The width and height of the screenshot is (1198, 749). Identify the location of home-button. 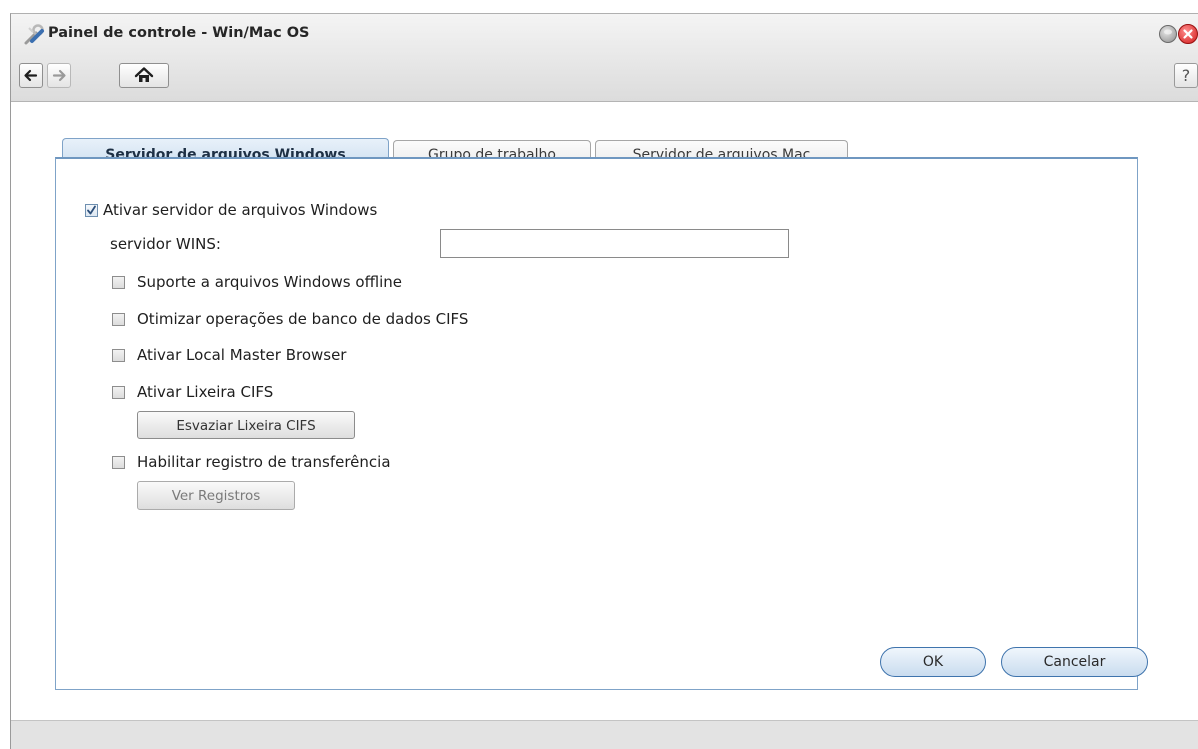
(144, 75).